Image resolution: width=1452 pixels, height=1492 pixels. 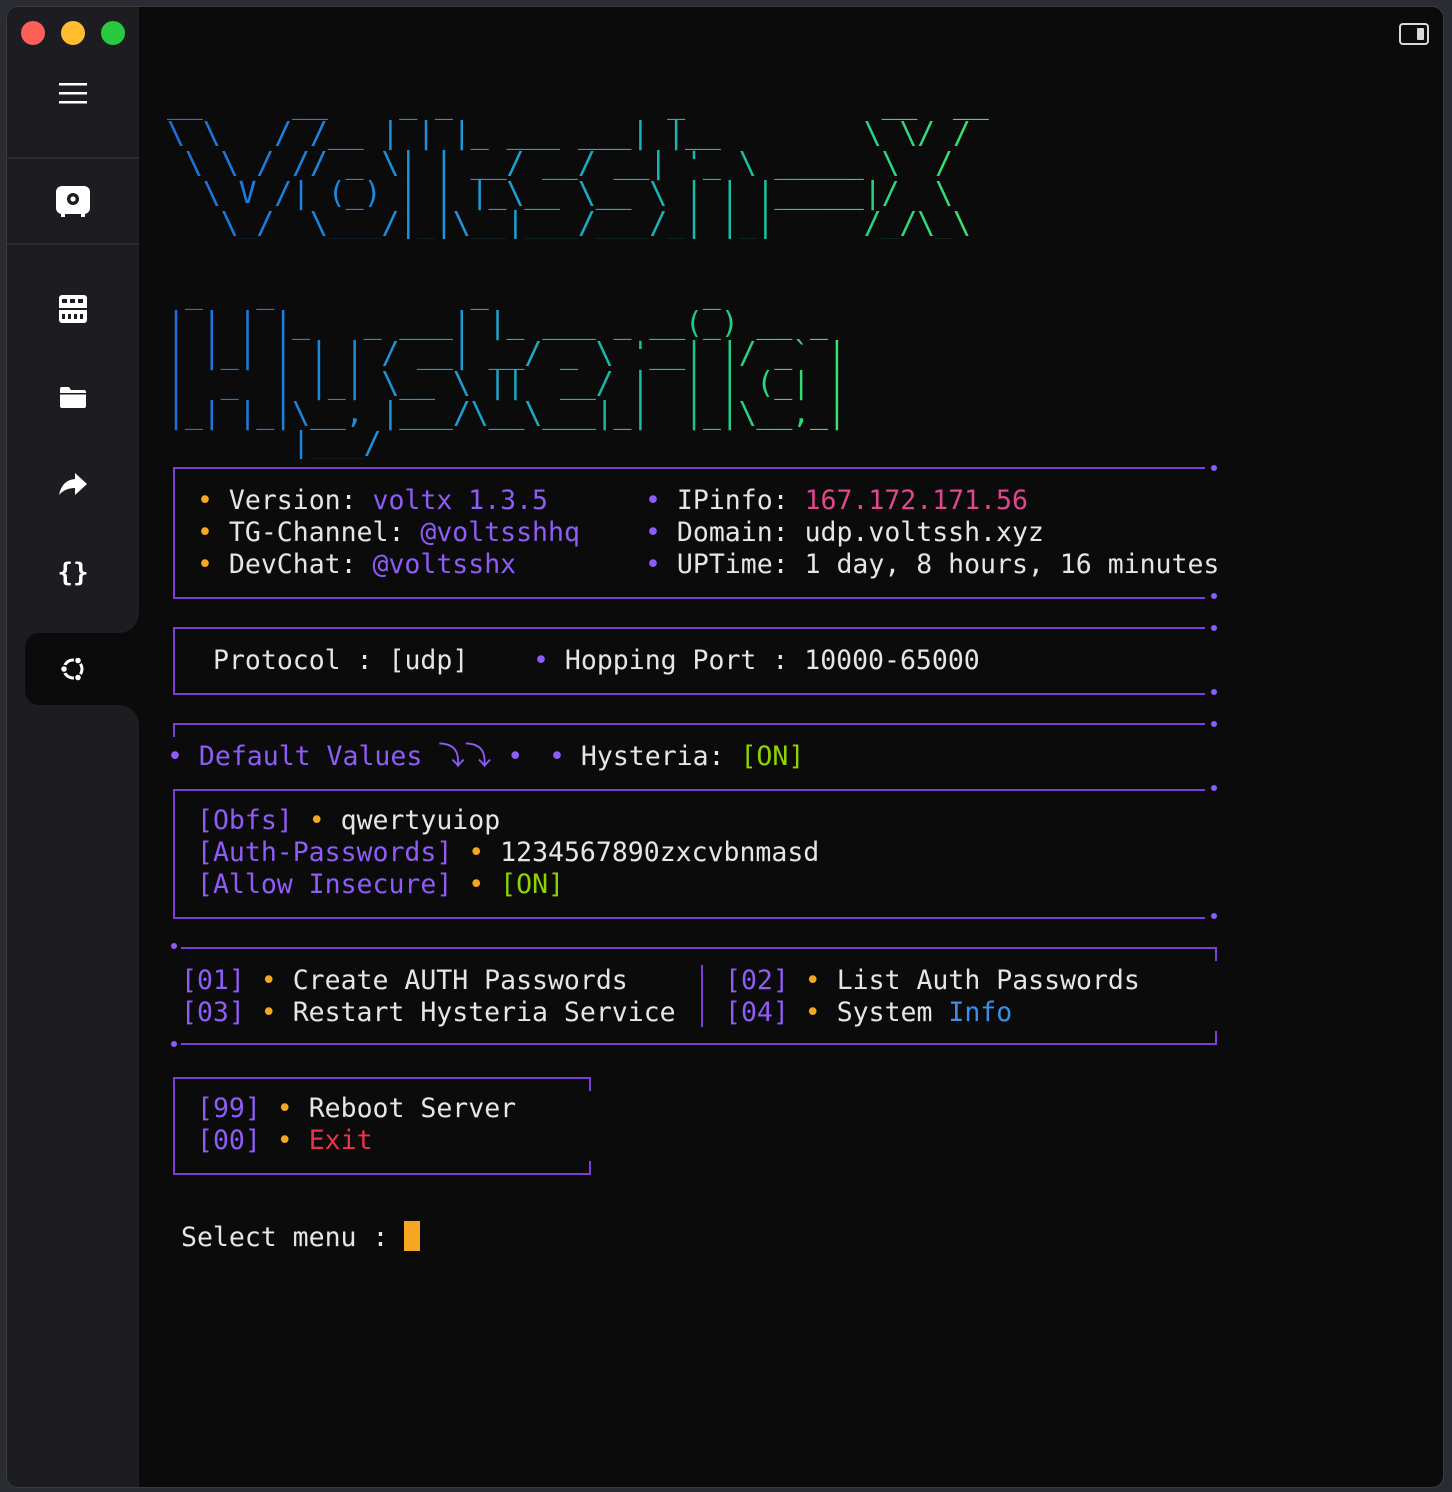 What do you see at coordinates (412, 1236) in the screenshot?
I see `terminal-cursor` at bounding box center [412, 1236].